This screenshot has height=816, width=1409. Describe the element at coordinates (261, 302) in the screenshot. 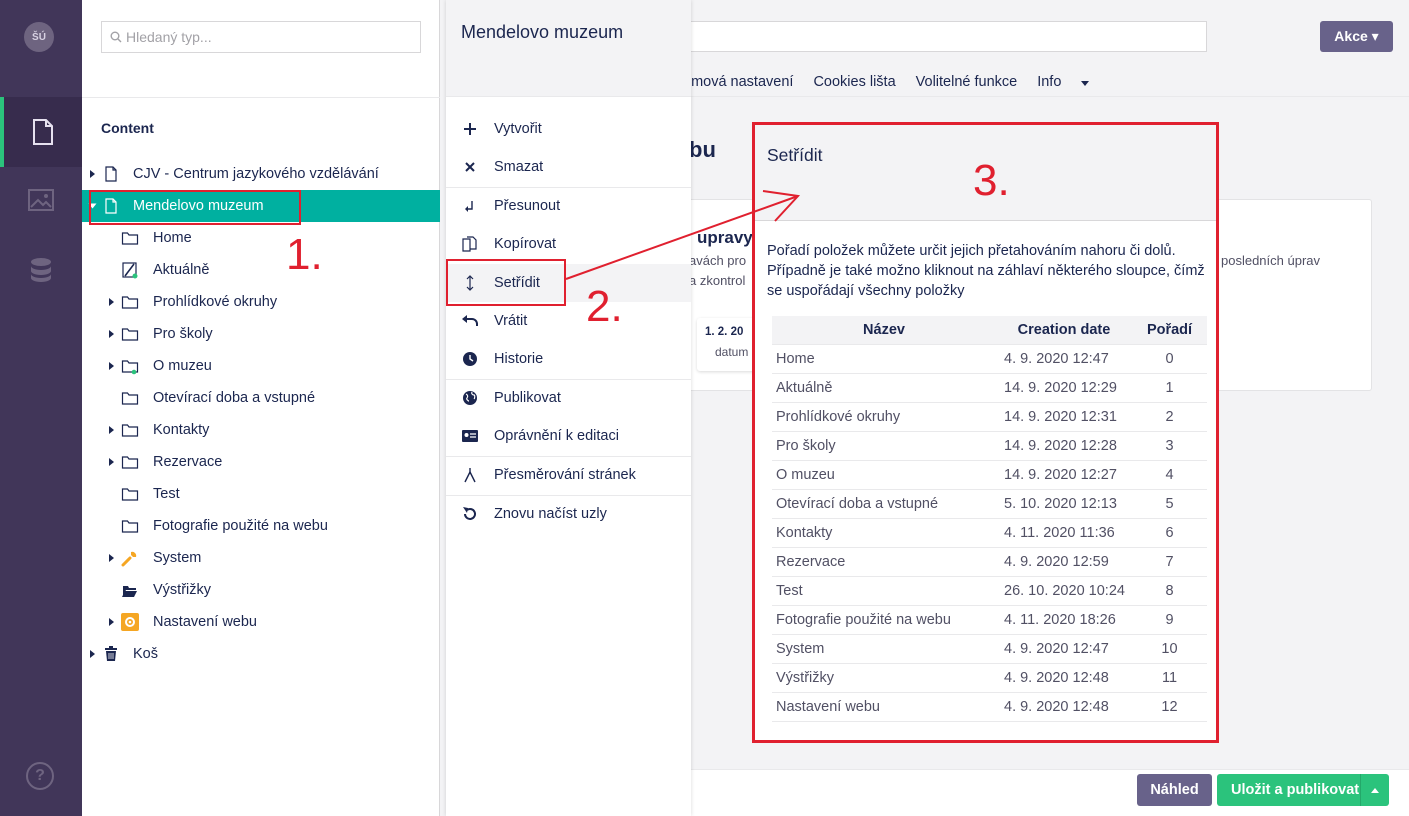

I see `tree-node-prohlidkove-okruhy: Prohlídkové okruhy` at that location.